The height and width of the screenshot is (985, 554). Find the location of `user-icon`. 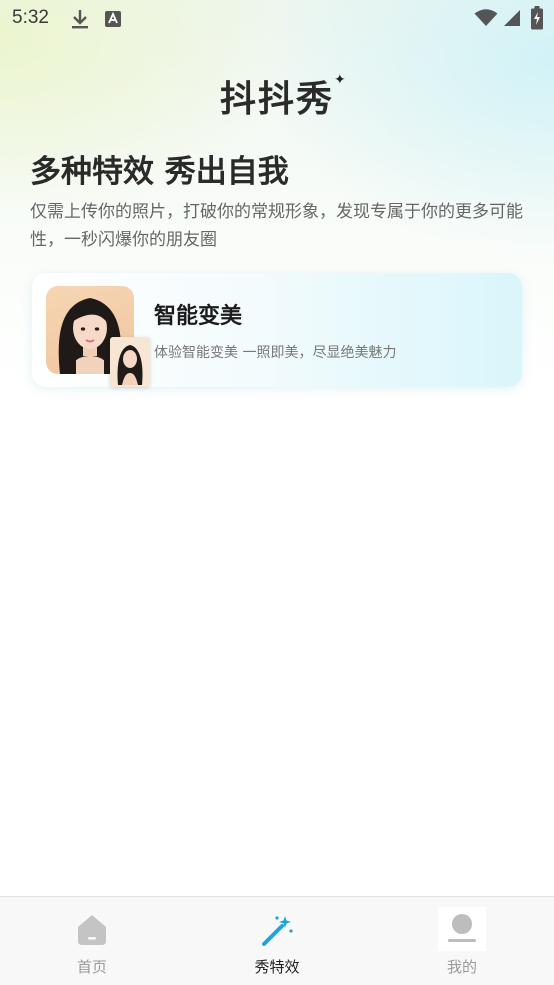

user-icon is located at coordinates (462, 931).